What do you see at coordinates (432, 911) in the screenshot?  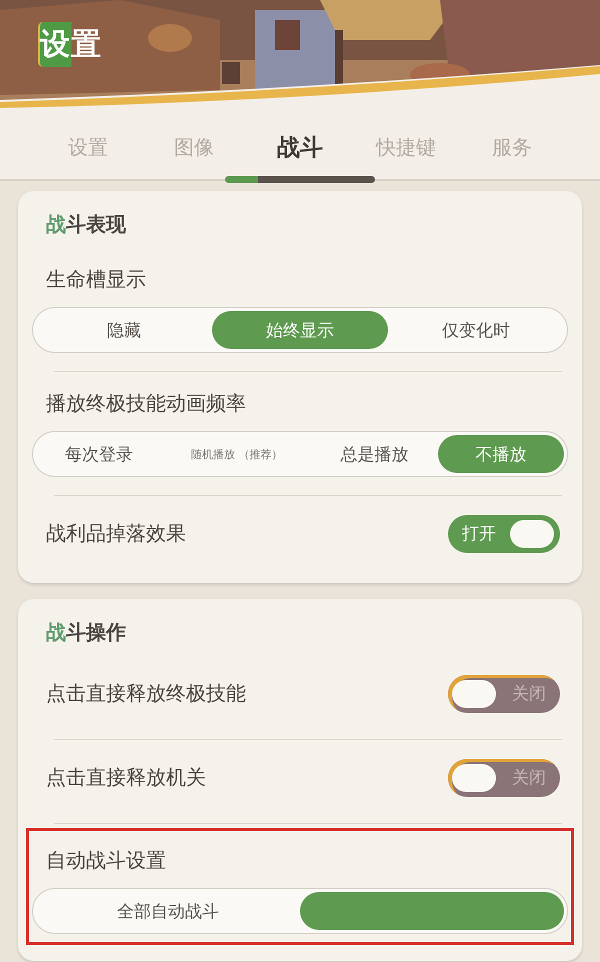 I see `segment-option` at bounding box center [432, 911].